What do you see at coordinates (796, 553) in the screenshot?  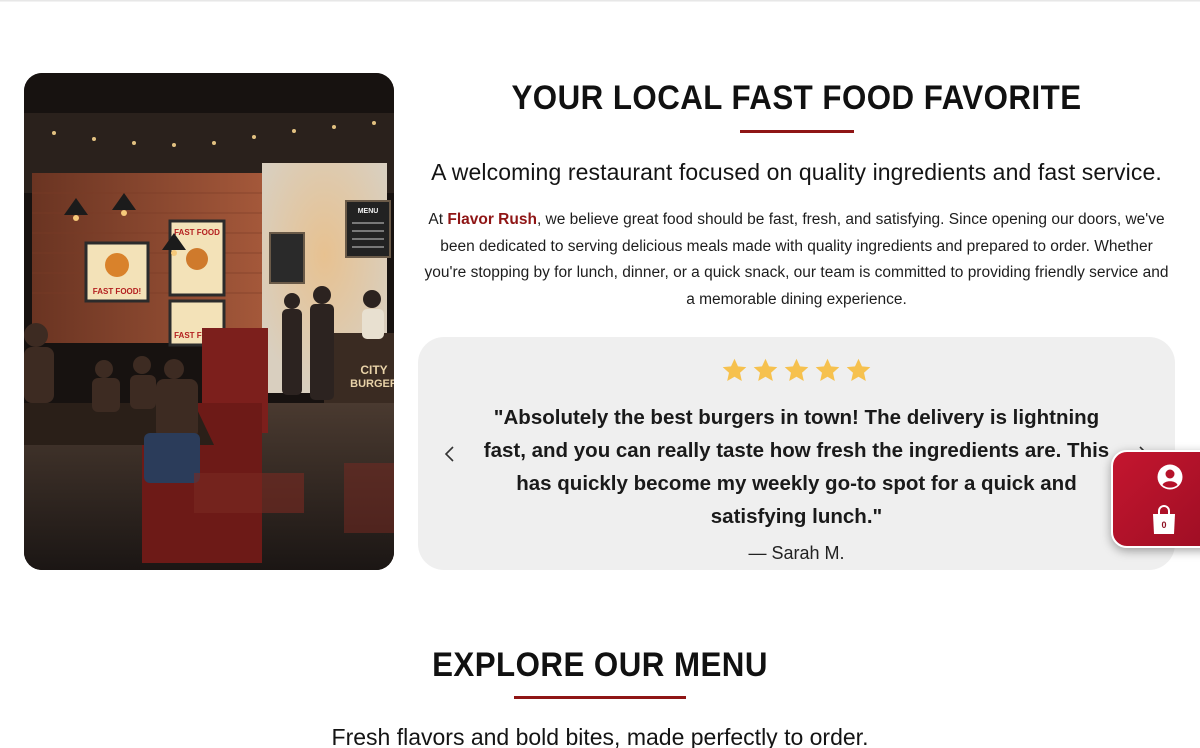 I see `review-author: — Sarah M.` at bounding box center [796, 553].